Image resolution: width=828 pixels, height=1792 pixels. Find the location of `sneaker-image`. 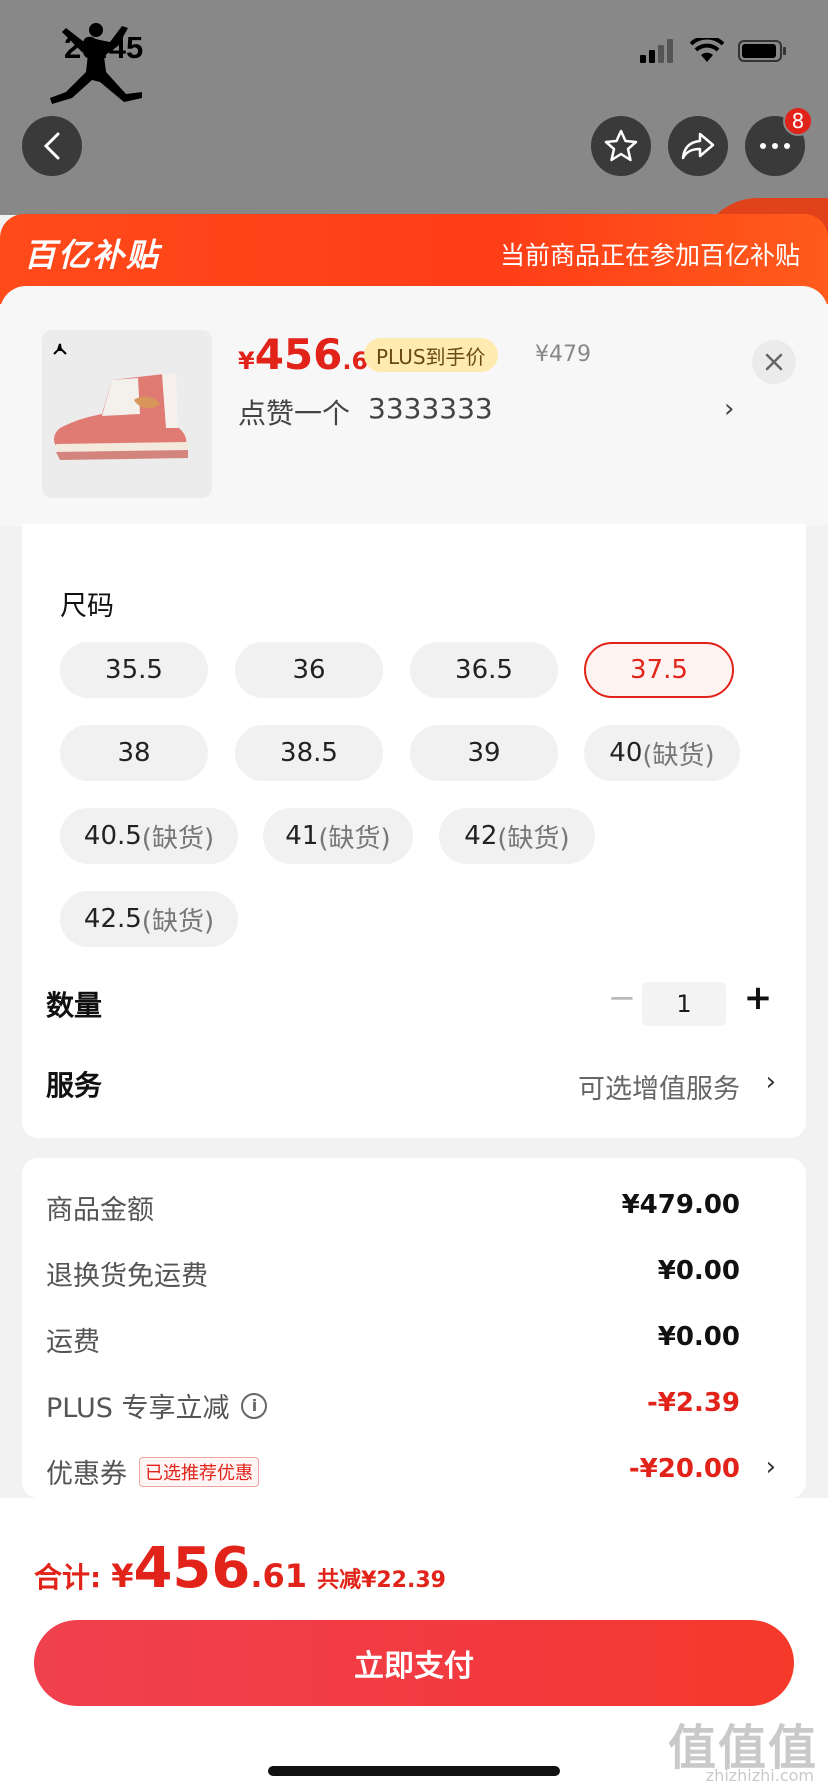

sneaker-image is located at coordinates (120, 401).